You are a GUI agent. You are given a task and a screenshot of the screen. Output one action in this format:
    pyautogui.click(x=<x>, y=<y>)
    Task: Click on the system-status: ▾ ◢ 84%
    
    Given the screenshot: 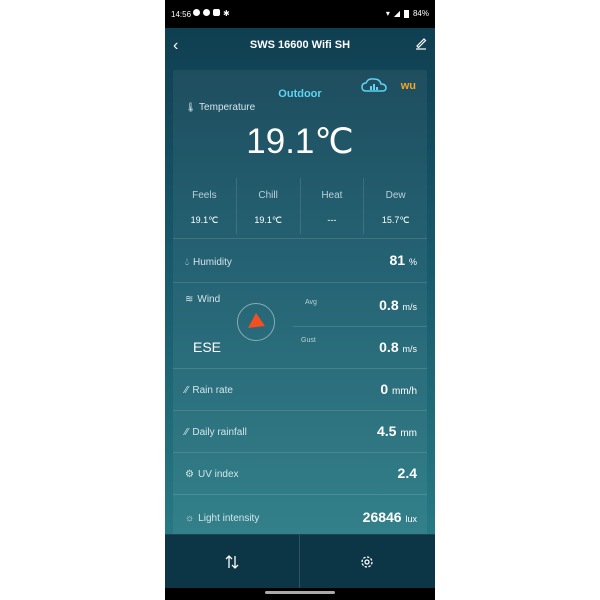 What is the action you would take?
    pyautogui.click(x=407, y=13)
    